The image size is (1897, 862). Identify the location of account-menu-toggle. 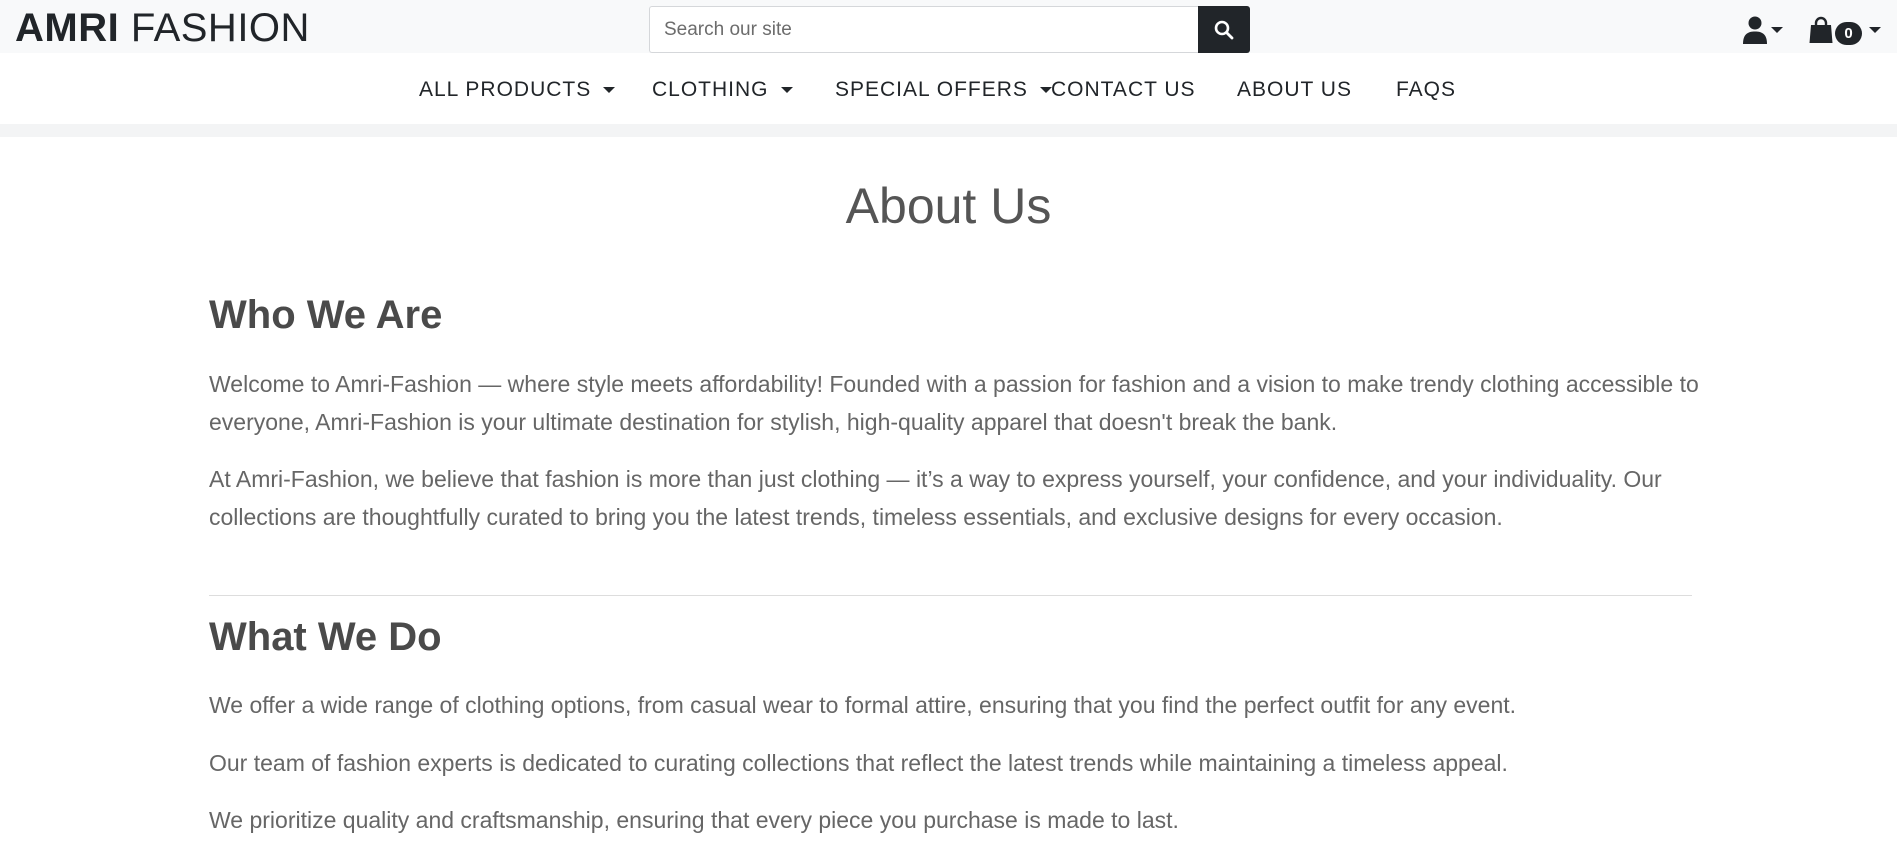
(1763, 30).